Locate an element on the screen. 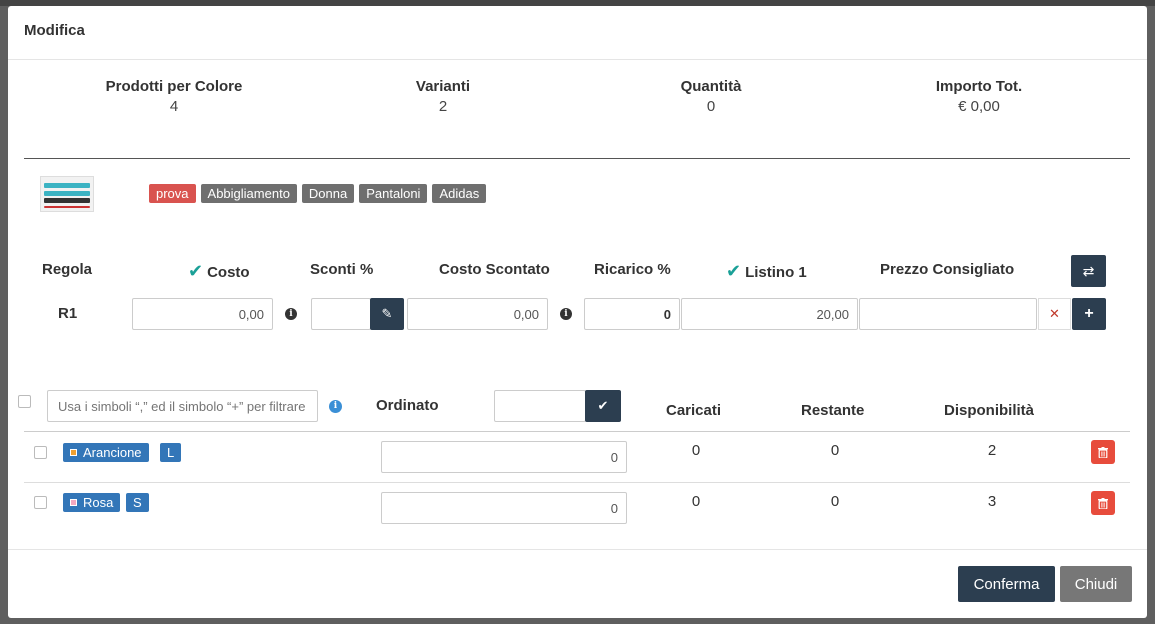 The image size is (1155, 624). stat-label: Quantità is located at coordinates (711, 86).